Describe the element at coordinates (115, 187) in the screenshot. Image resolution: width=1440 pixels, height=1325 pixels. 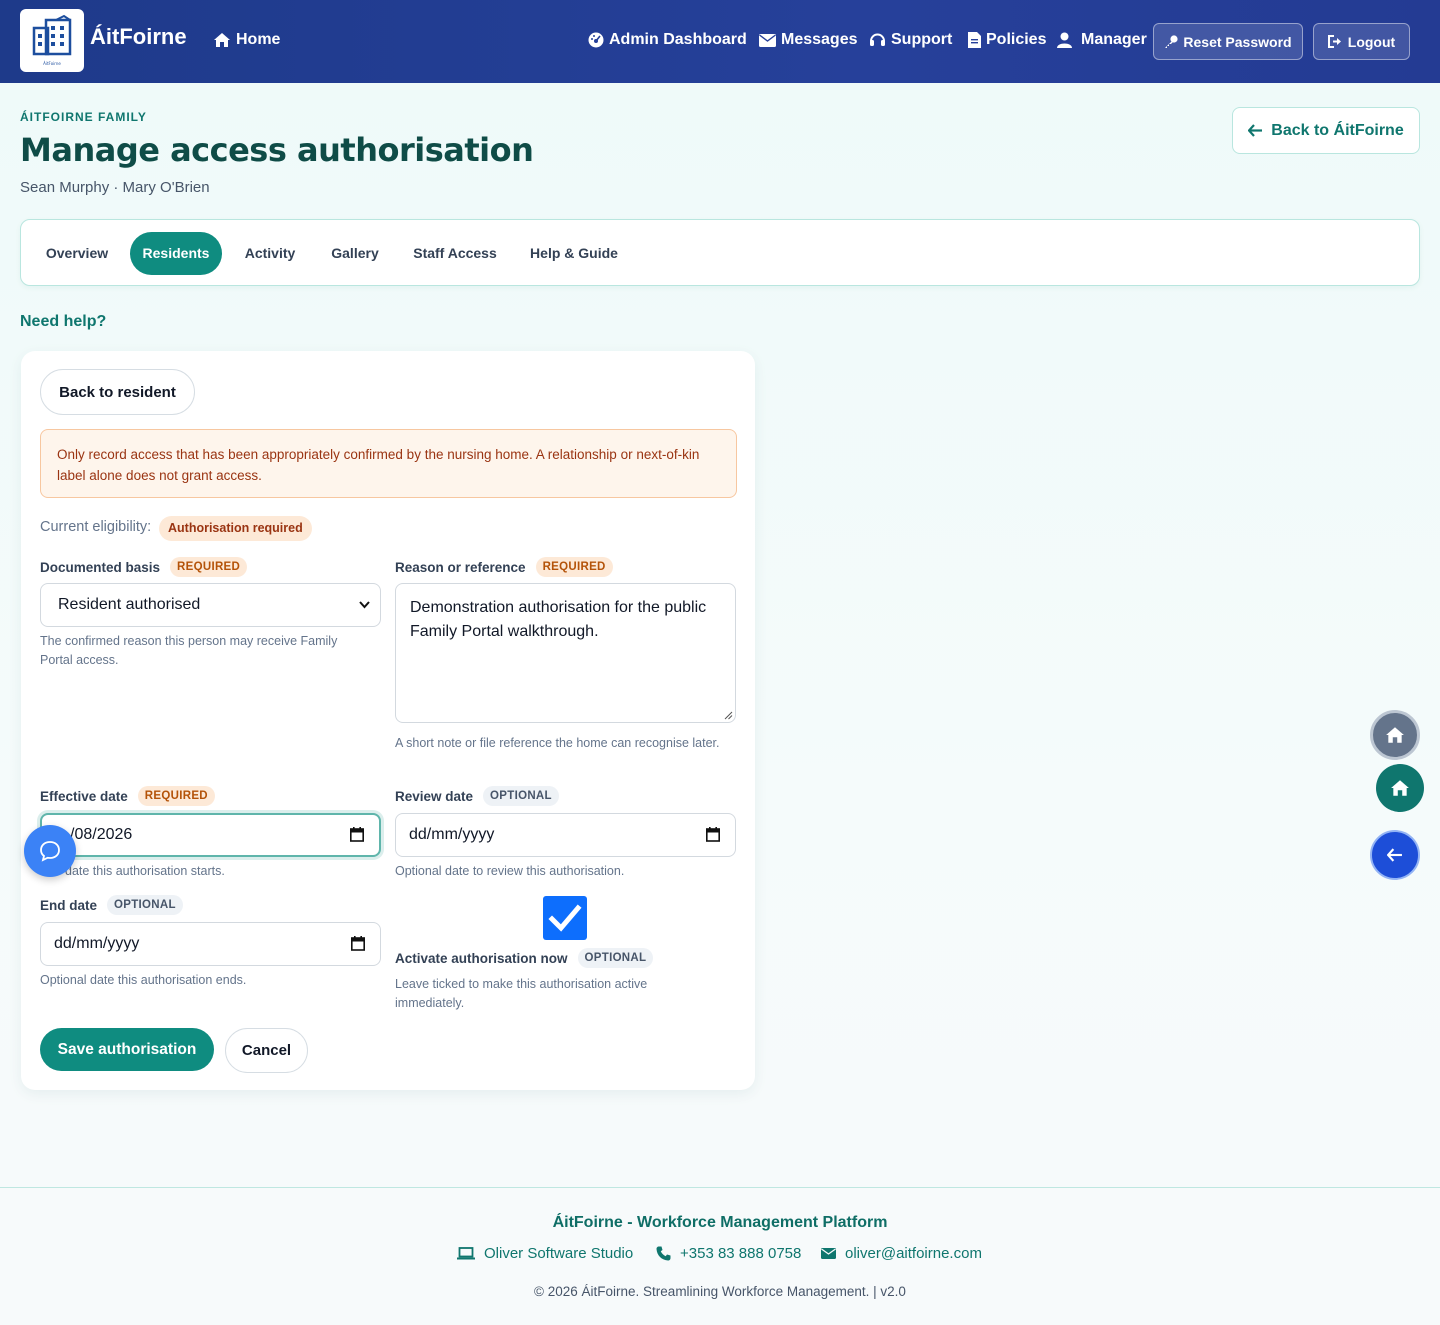
I see `page-subtitle: Sean Murphy · Mary O'Brien` at that location.